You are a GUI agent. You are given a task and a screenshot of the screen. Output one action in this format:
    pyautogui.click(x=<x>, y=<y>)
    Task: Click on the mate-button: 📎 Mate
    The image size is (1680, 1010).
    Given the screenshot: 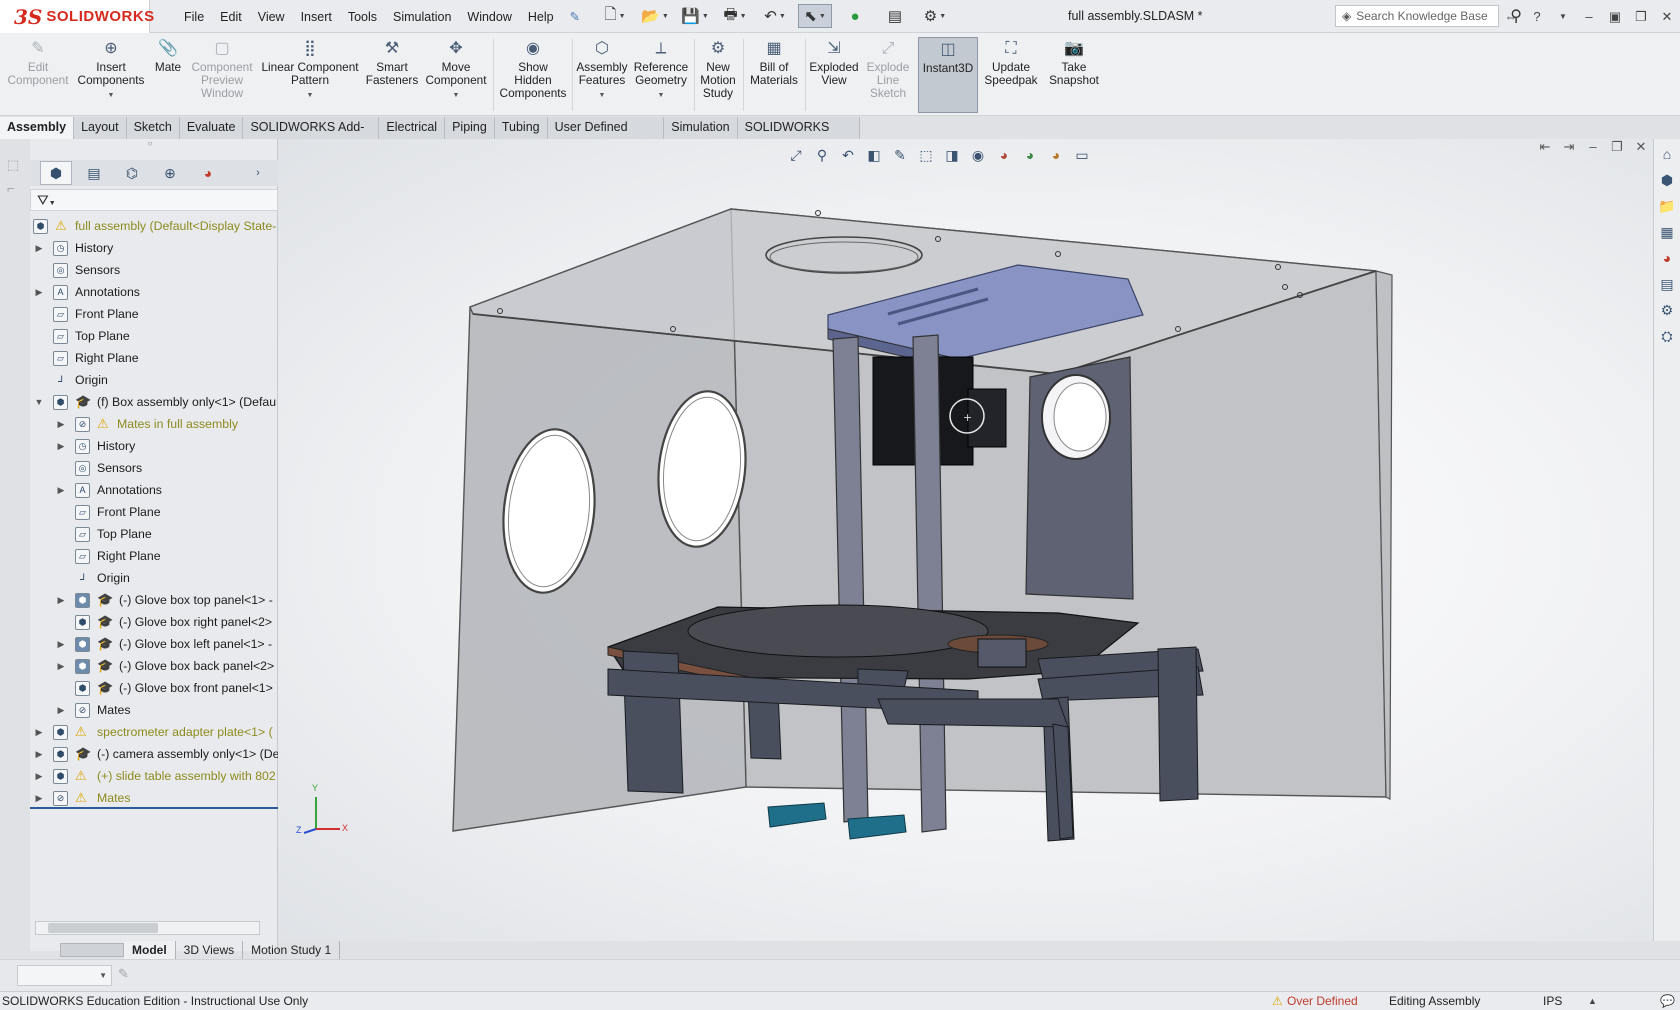 What is the action you would take?
    pyautogui.click(x=168, y=75)
    